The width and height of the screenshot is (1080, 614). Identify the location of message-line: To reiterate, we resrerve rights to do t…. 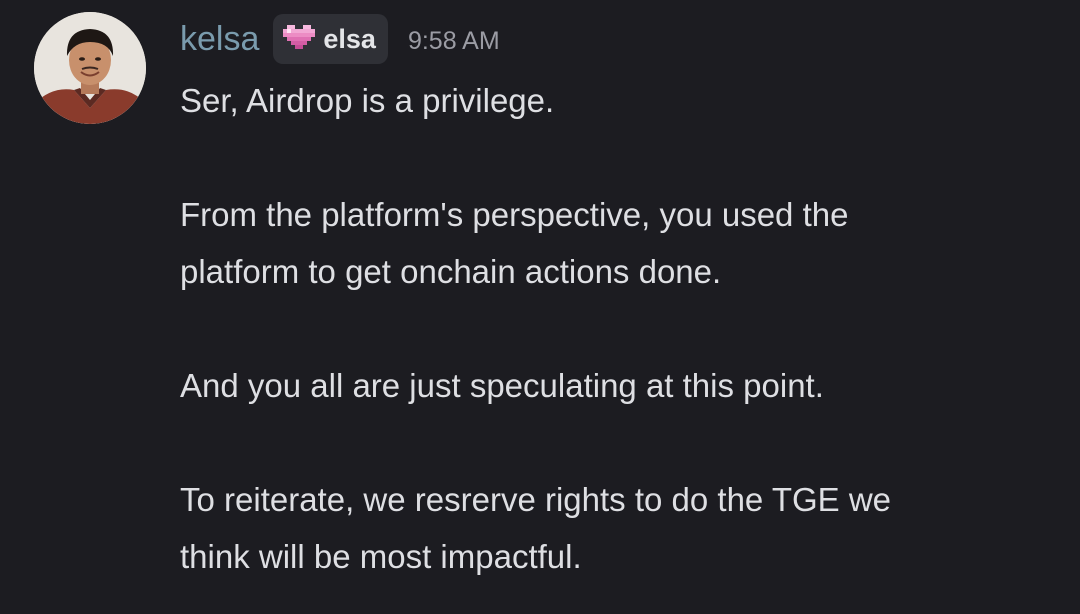
(536, 499).